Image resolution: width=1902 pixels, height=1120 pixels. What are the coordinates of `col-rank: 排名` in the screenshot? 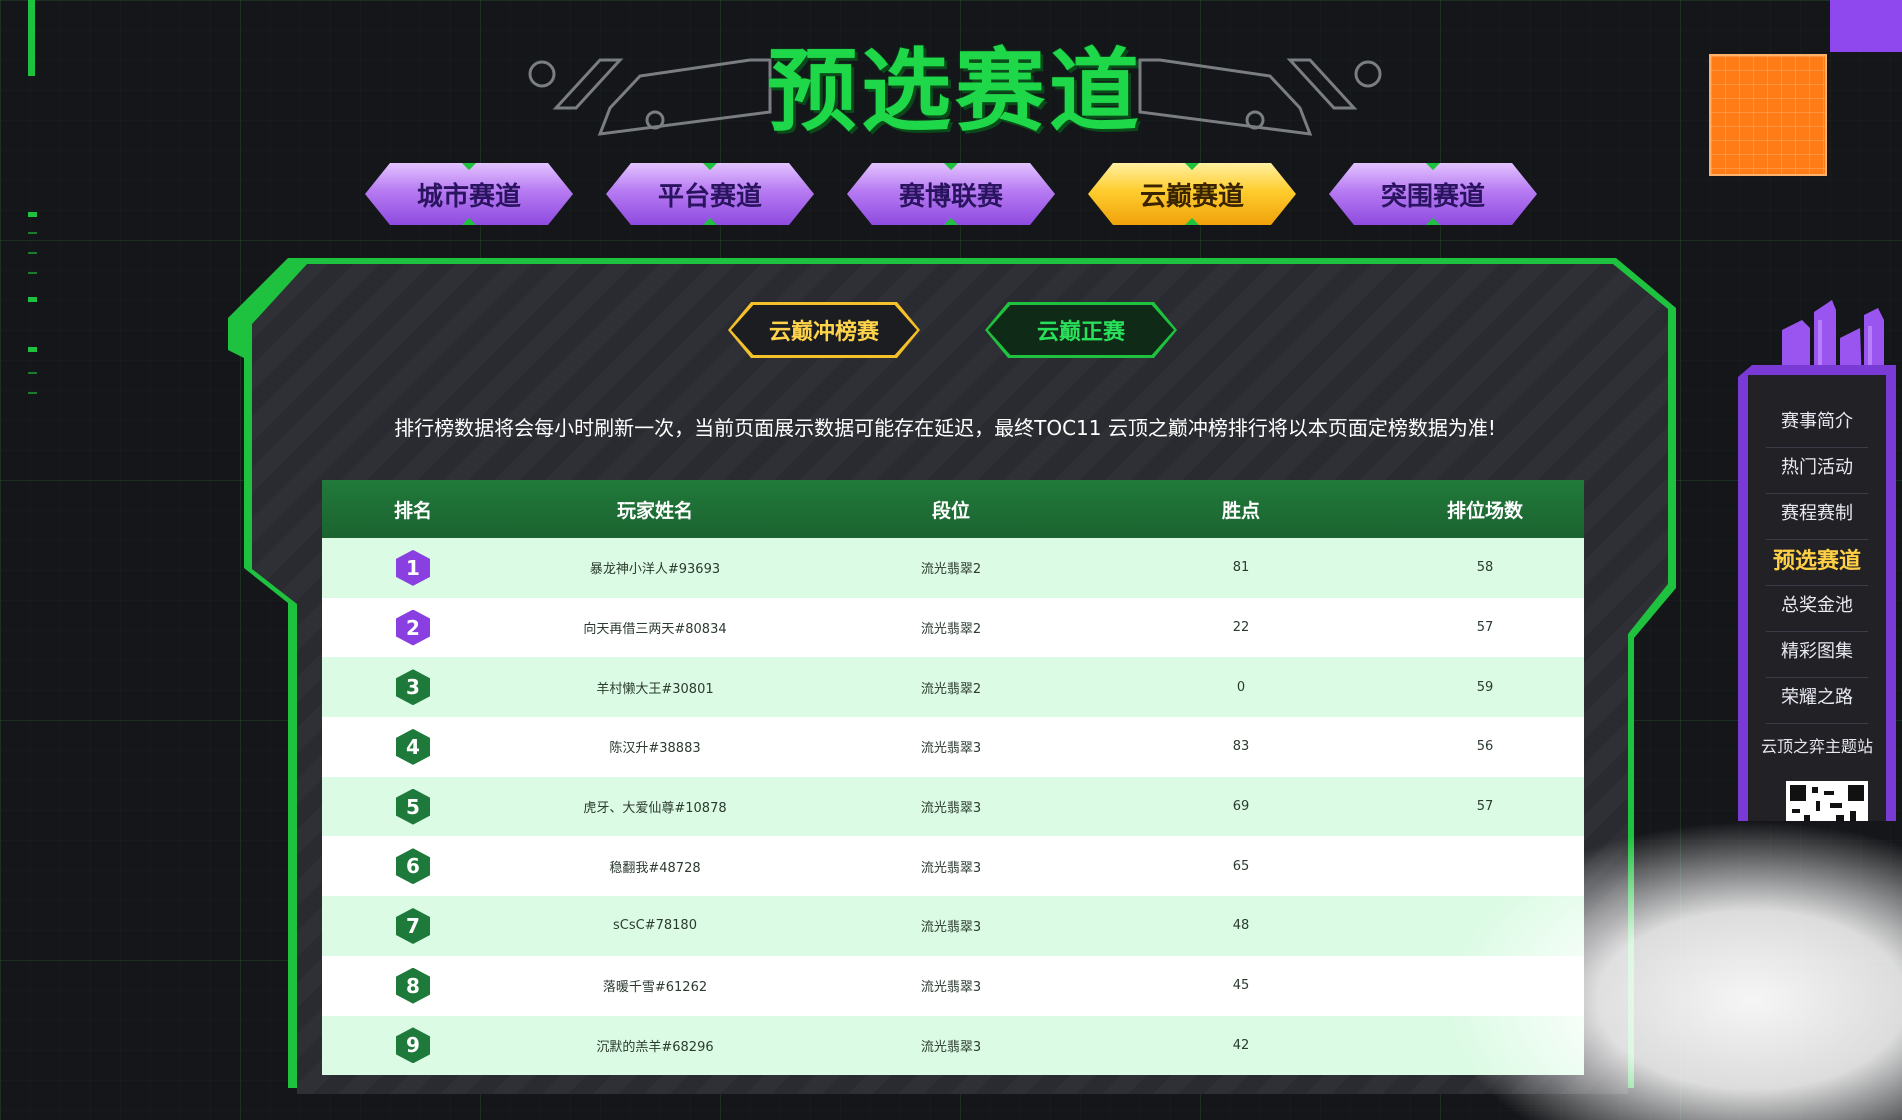 It's located at (412, 510).